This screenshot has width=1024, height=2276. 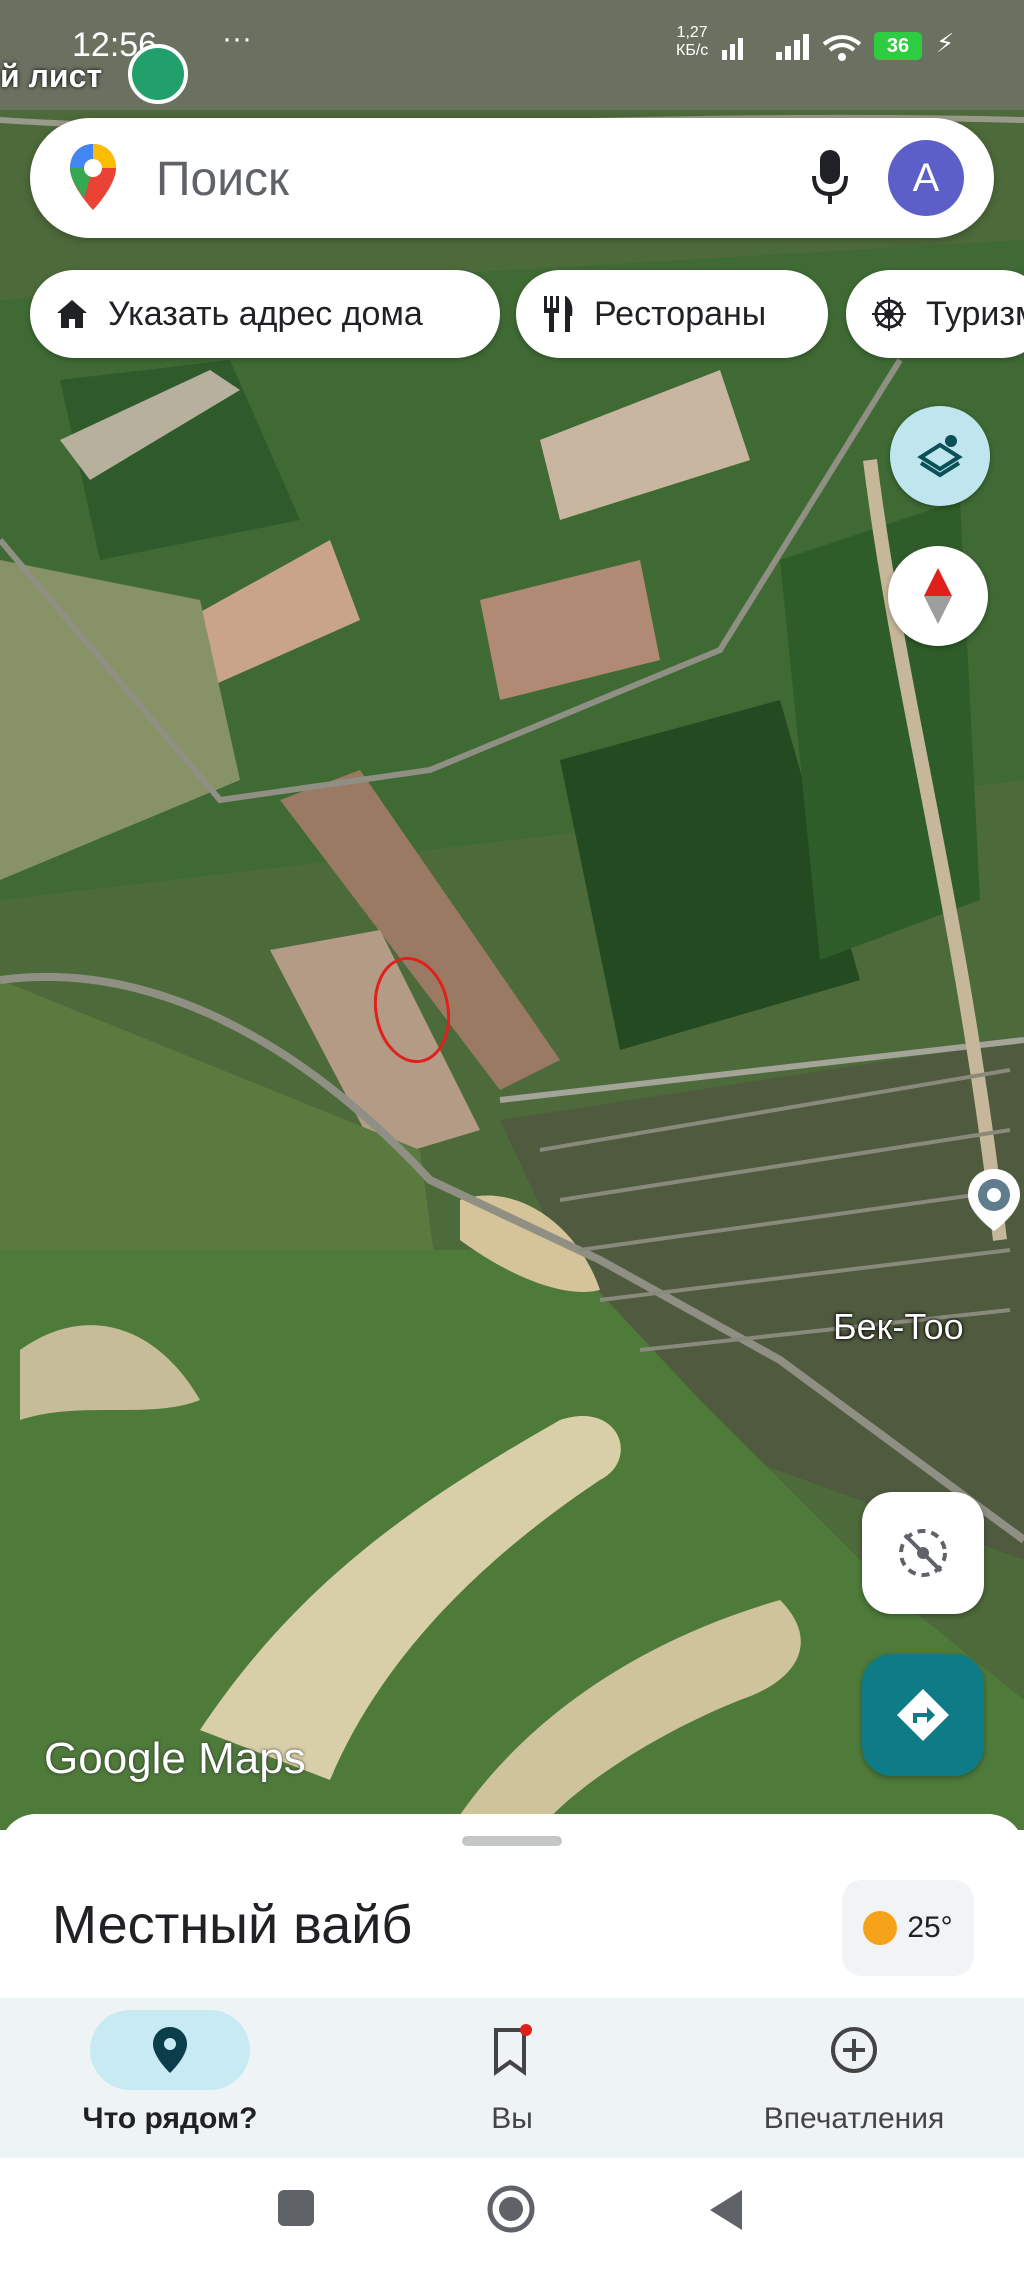 I want to click on wifi-icon, so click(x=842, y=48).